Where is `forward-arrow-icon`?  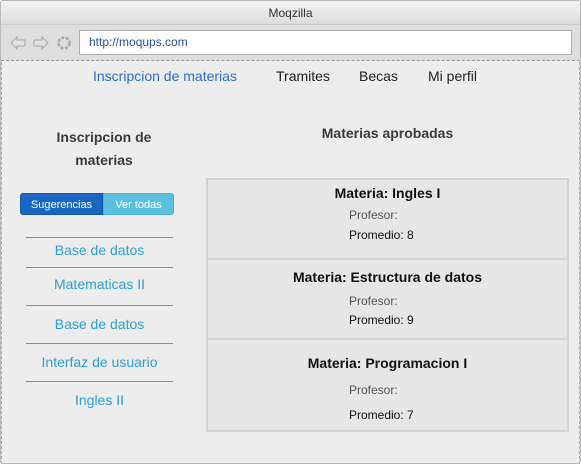
forward-arrow-icon is located at coordinates (41, 43).